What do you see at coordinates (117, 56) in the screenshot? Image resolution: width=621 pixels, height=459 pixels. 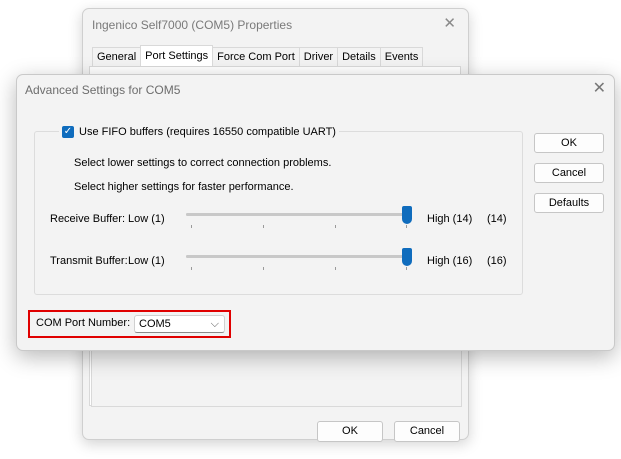 I see `tab-general: General` at bounding box center [117, 56].